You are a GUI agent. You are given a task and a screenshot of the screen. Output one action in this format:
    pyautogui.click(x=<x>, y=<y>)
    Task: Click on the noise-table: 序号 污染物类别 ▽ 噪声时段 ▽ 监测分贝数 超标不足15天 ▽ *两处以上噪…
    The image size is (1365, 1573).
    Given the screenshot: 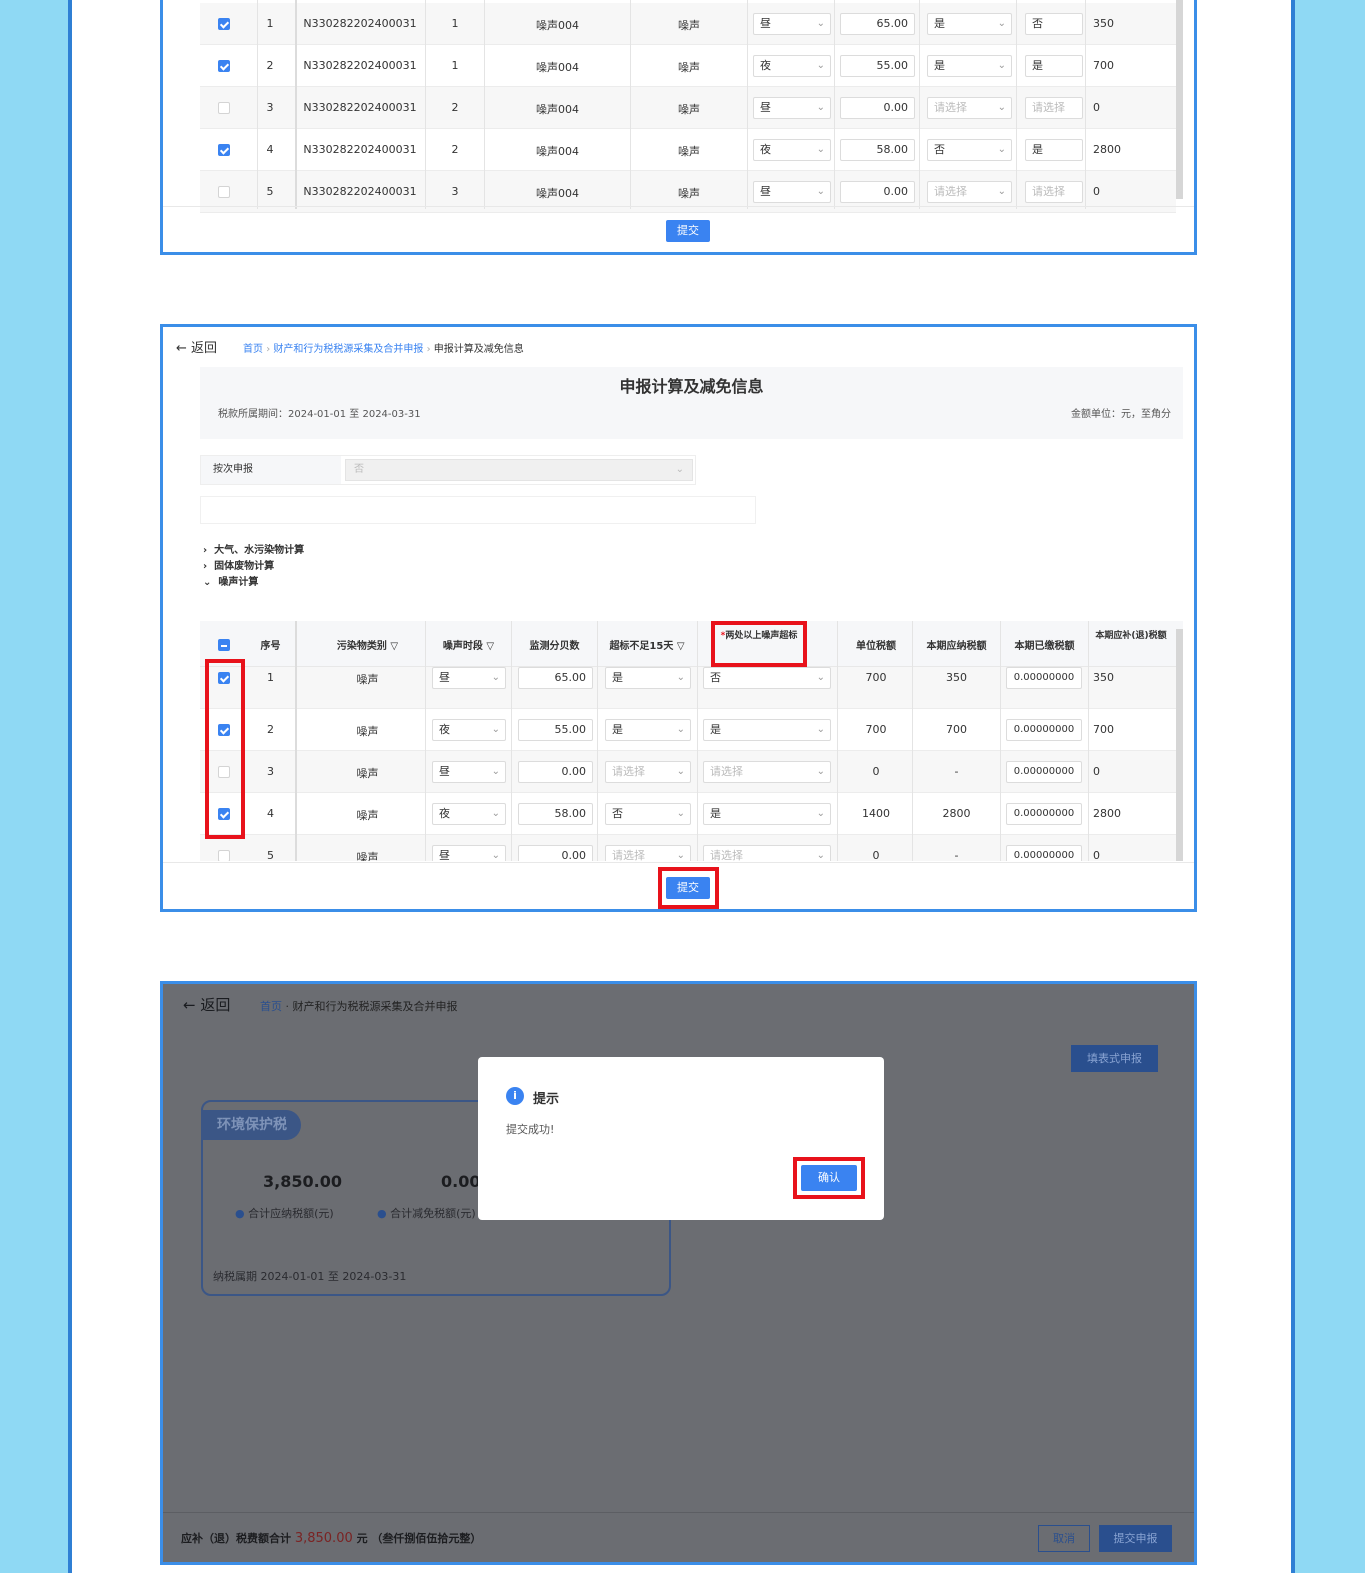 What is the action you would take?
    pyautogui.click(x=691, y=741)
    